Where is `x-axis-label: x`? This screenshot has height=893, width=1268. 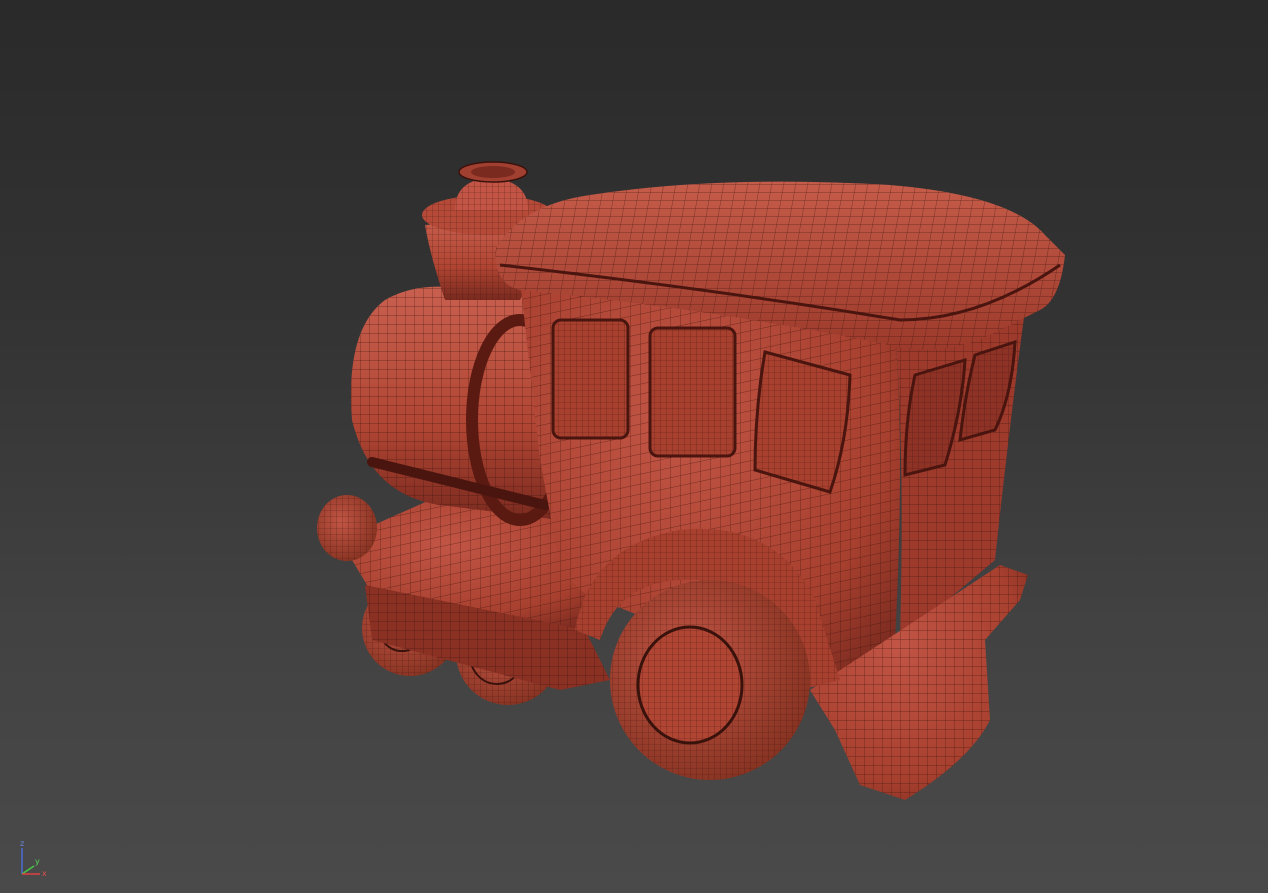 x-axis-label: x is located at coordinates (44, 873).